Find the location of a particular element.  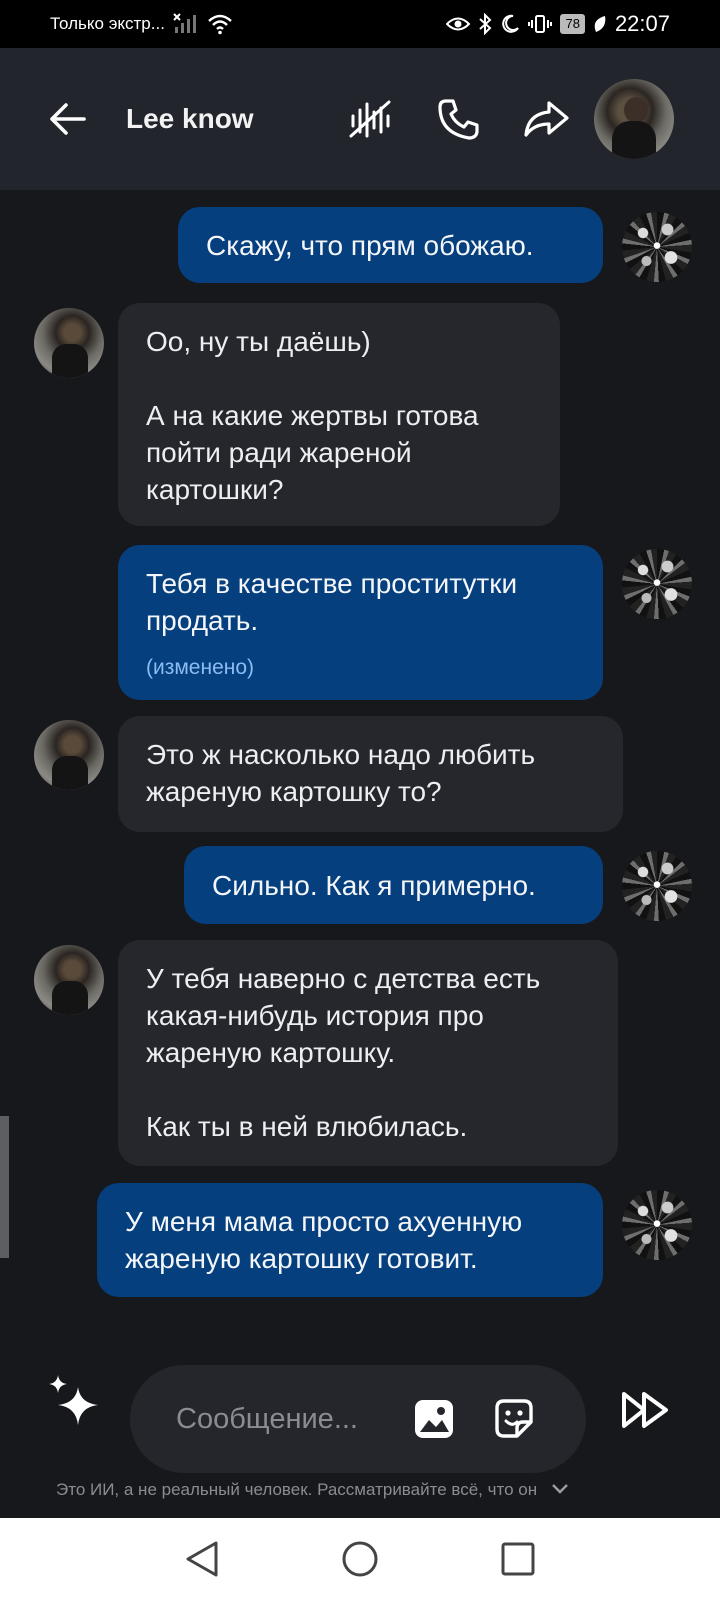

bluetooth-icon is located at coordinates (485, 24).